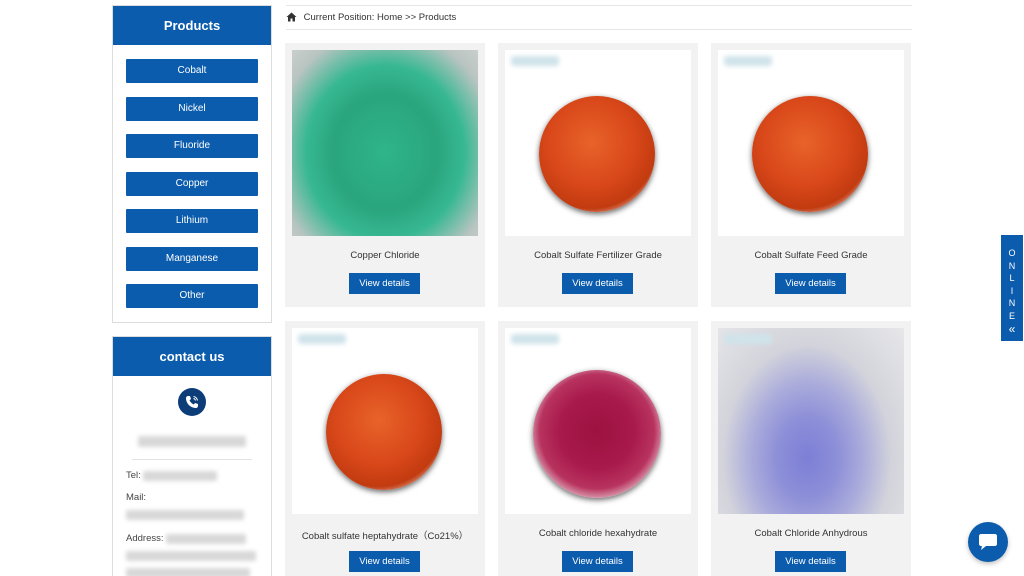 This screenshot has width=1024, height=576. I want to click on contact-panel-title: contact us, so click(192, 356).